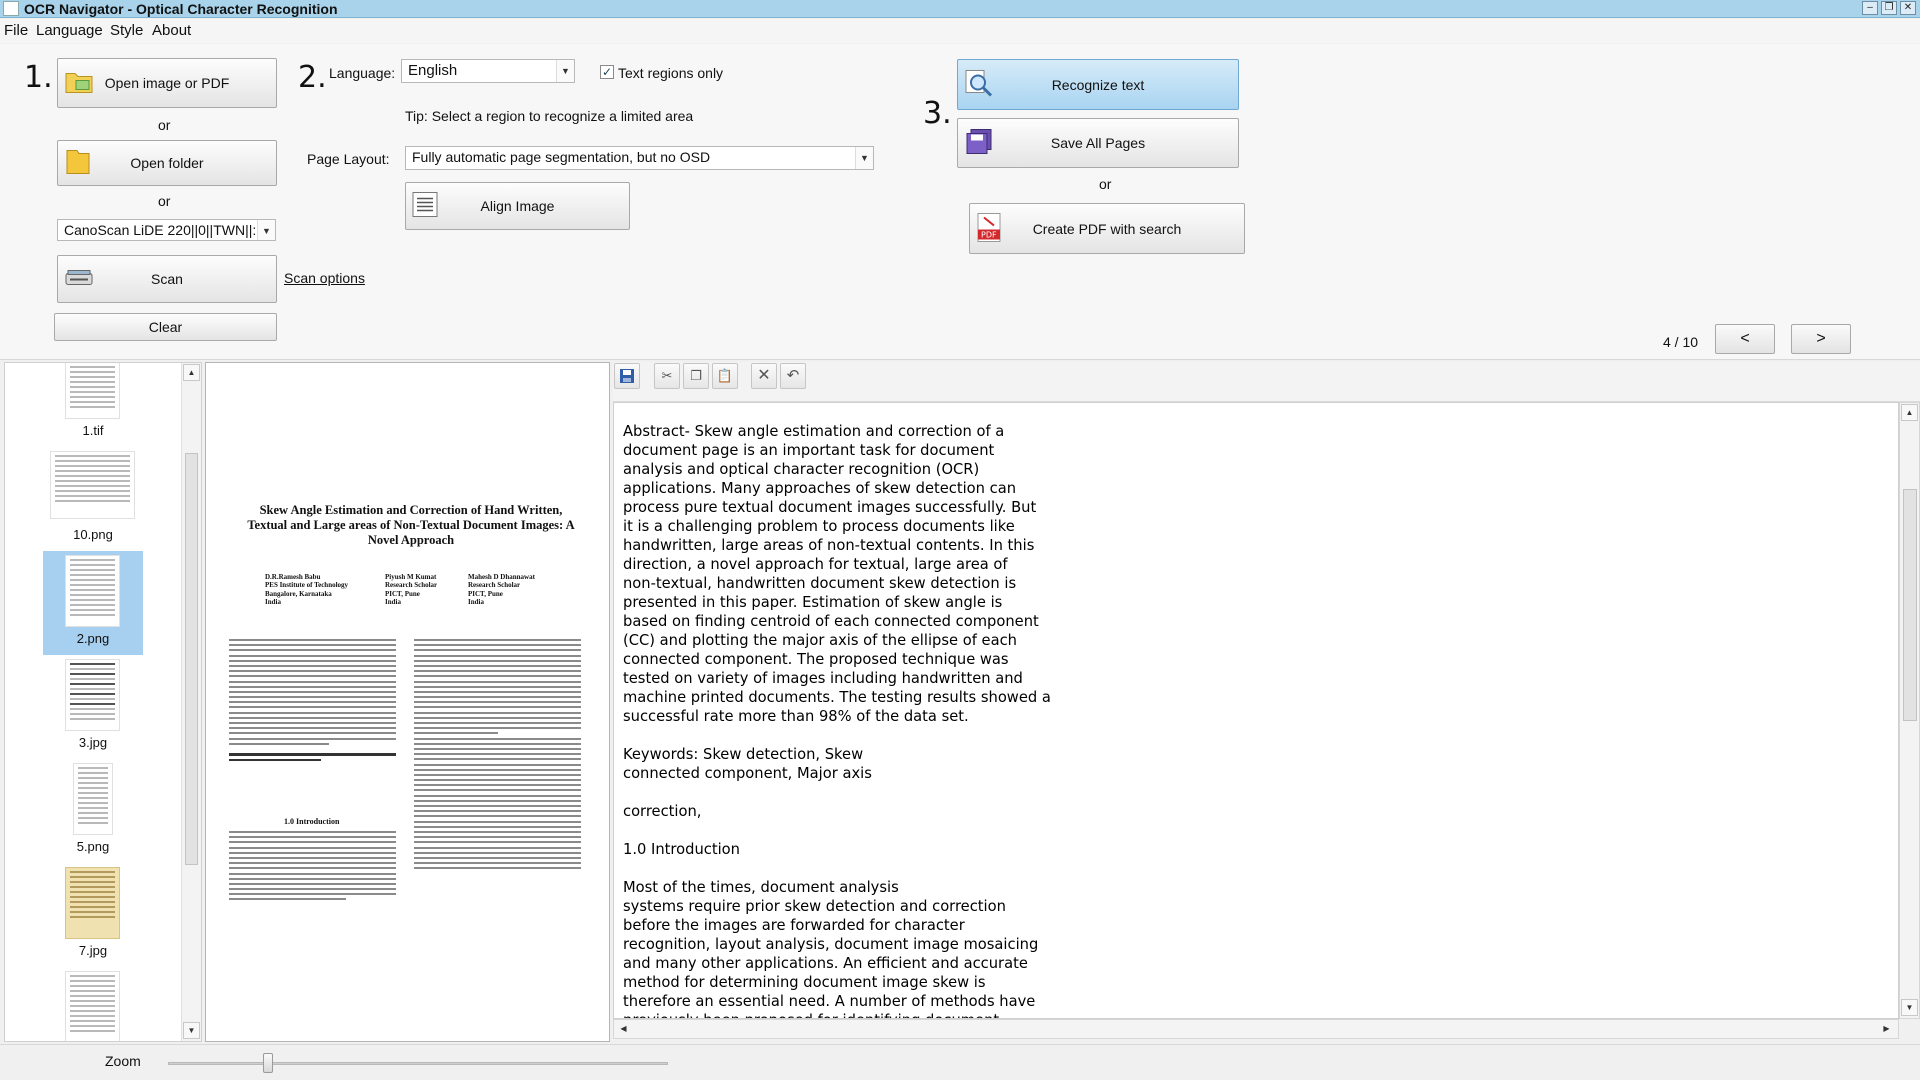 The height and width of the screenshot is (1080, 1920). I want to click on page-layout-label: Page Layout:, so click(348, 159).